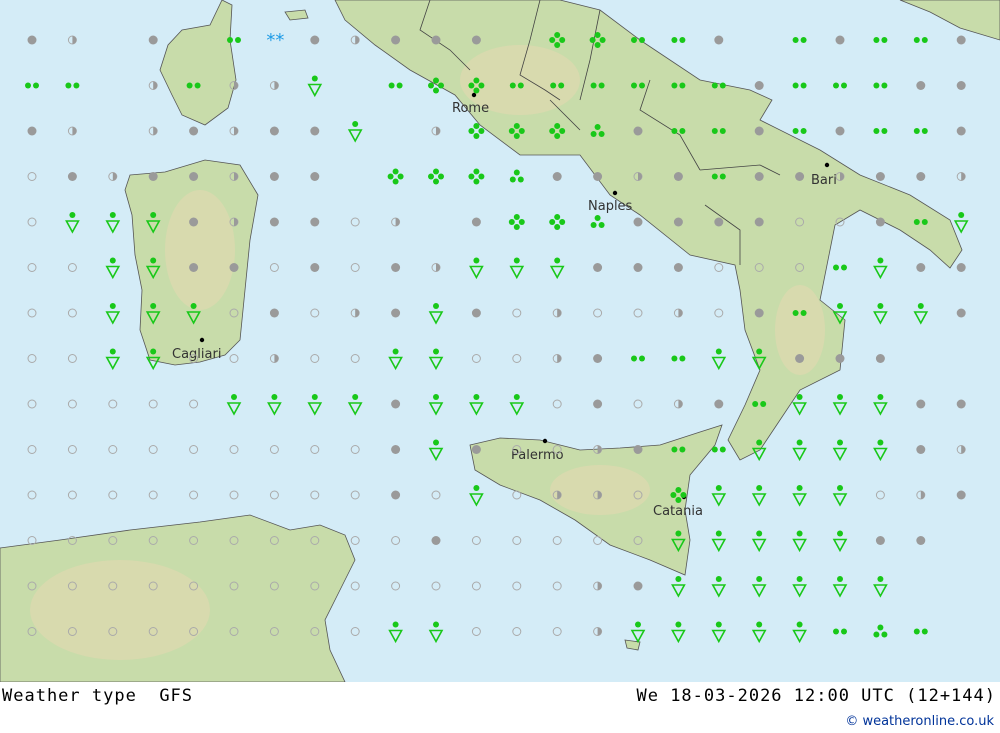 The height and width of the screenshot is (733, 1000). Describe the element at coordinates (678, 511) in the screenshot. I see `city-label: Catania` at that location.